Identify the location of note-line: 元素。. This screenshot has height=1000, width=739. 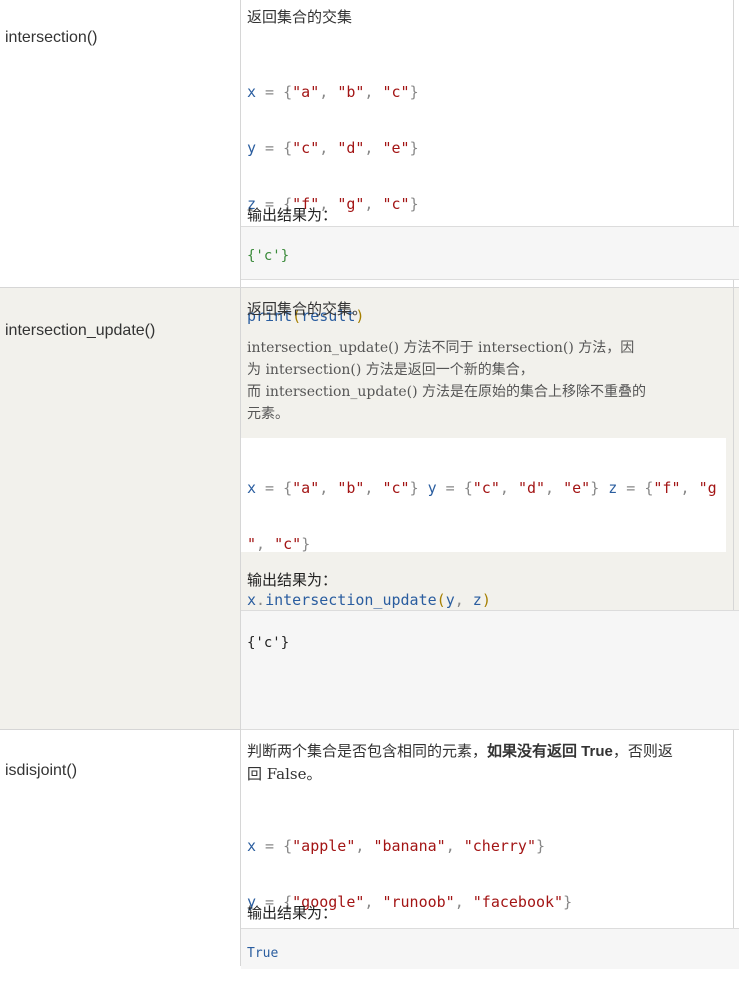
(268, 414).